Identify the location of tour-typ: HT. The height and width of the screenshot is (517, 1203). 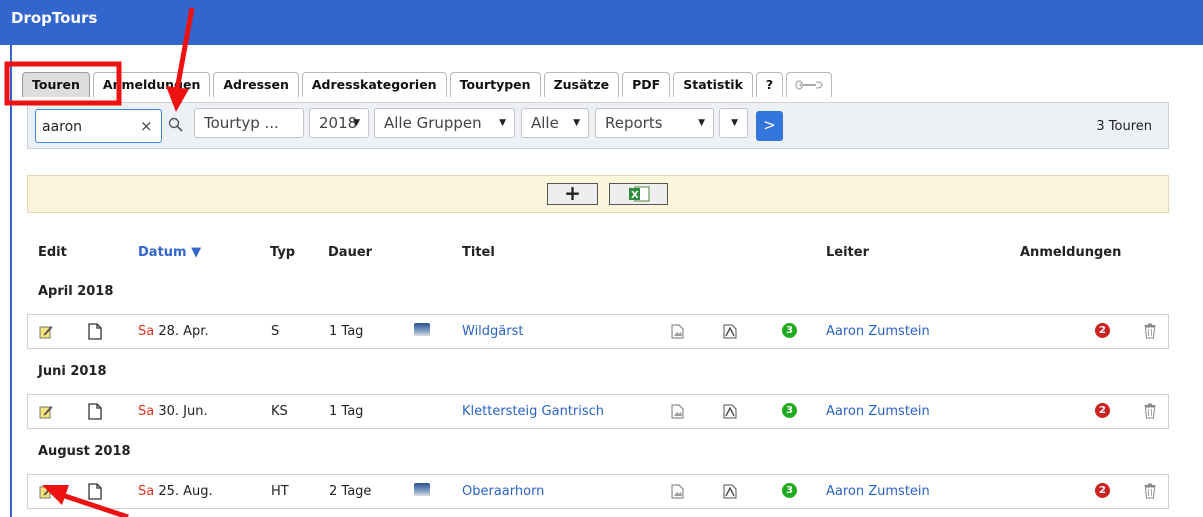
(280, 491).